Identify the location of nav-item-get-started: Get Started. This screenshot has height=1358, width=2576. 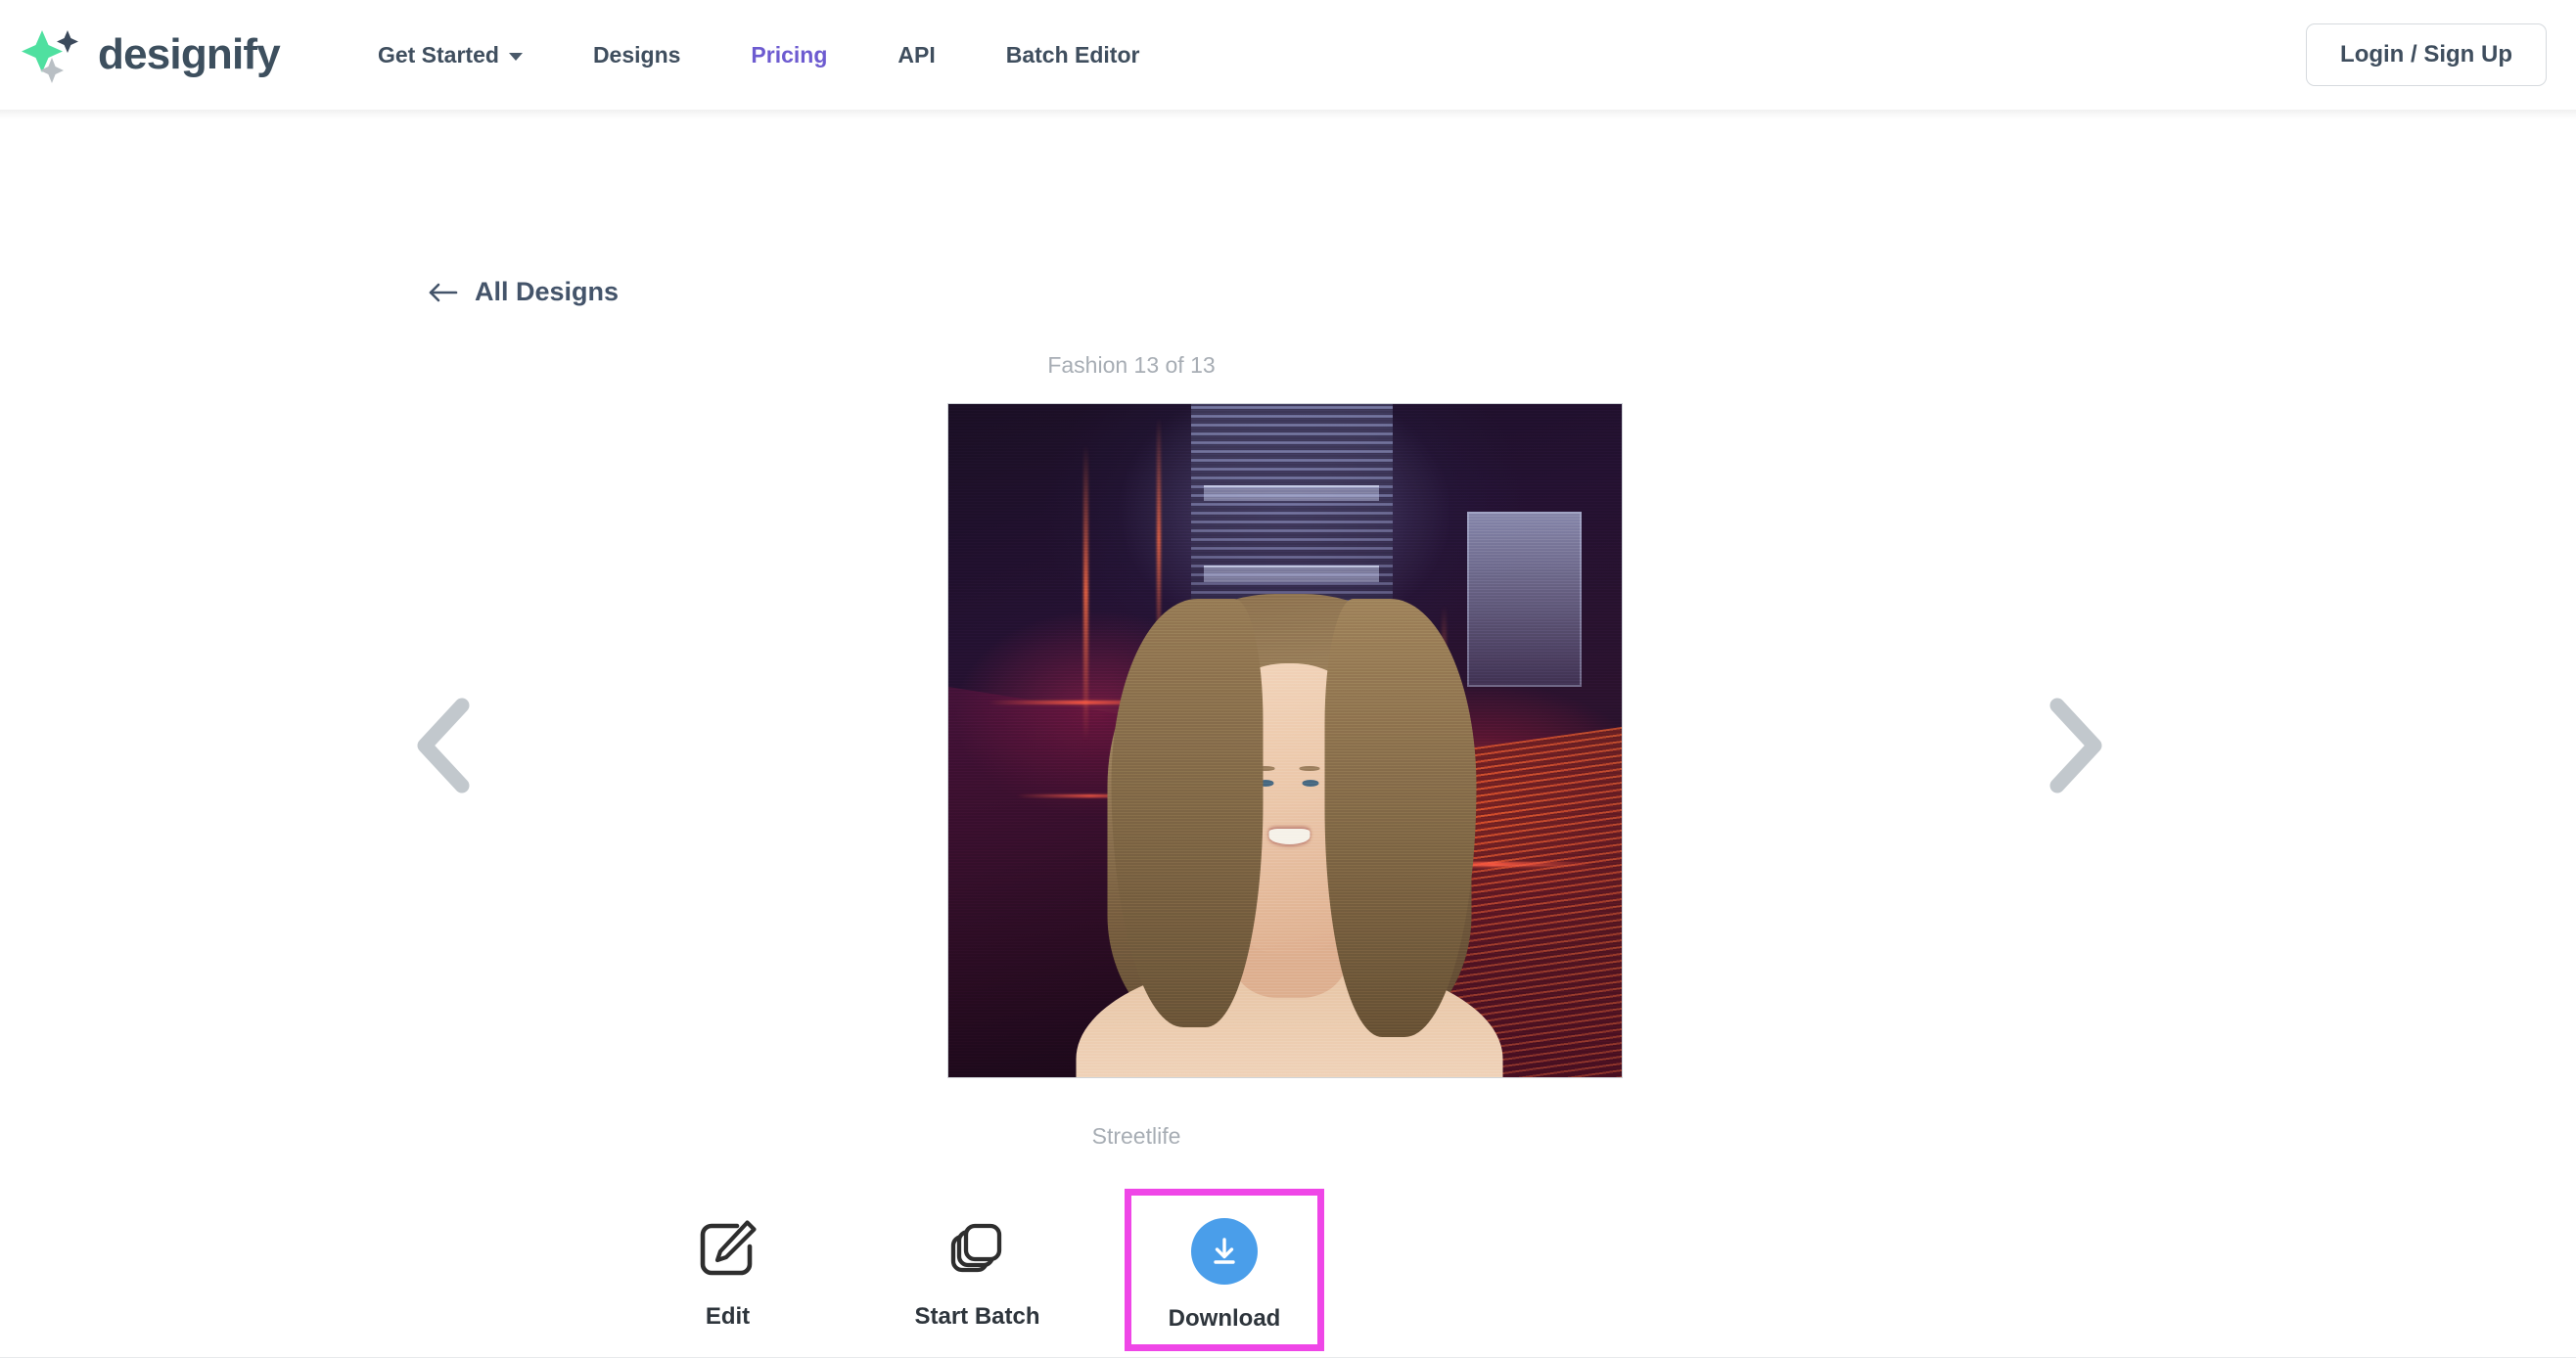
(451, 55).